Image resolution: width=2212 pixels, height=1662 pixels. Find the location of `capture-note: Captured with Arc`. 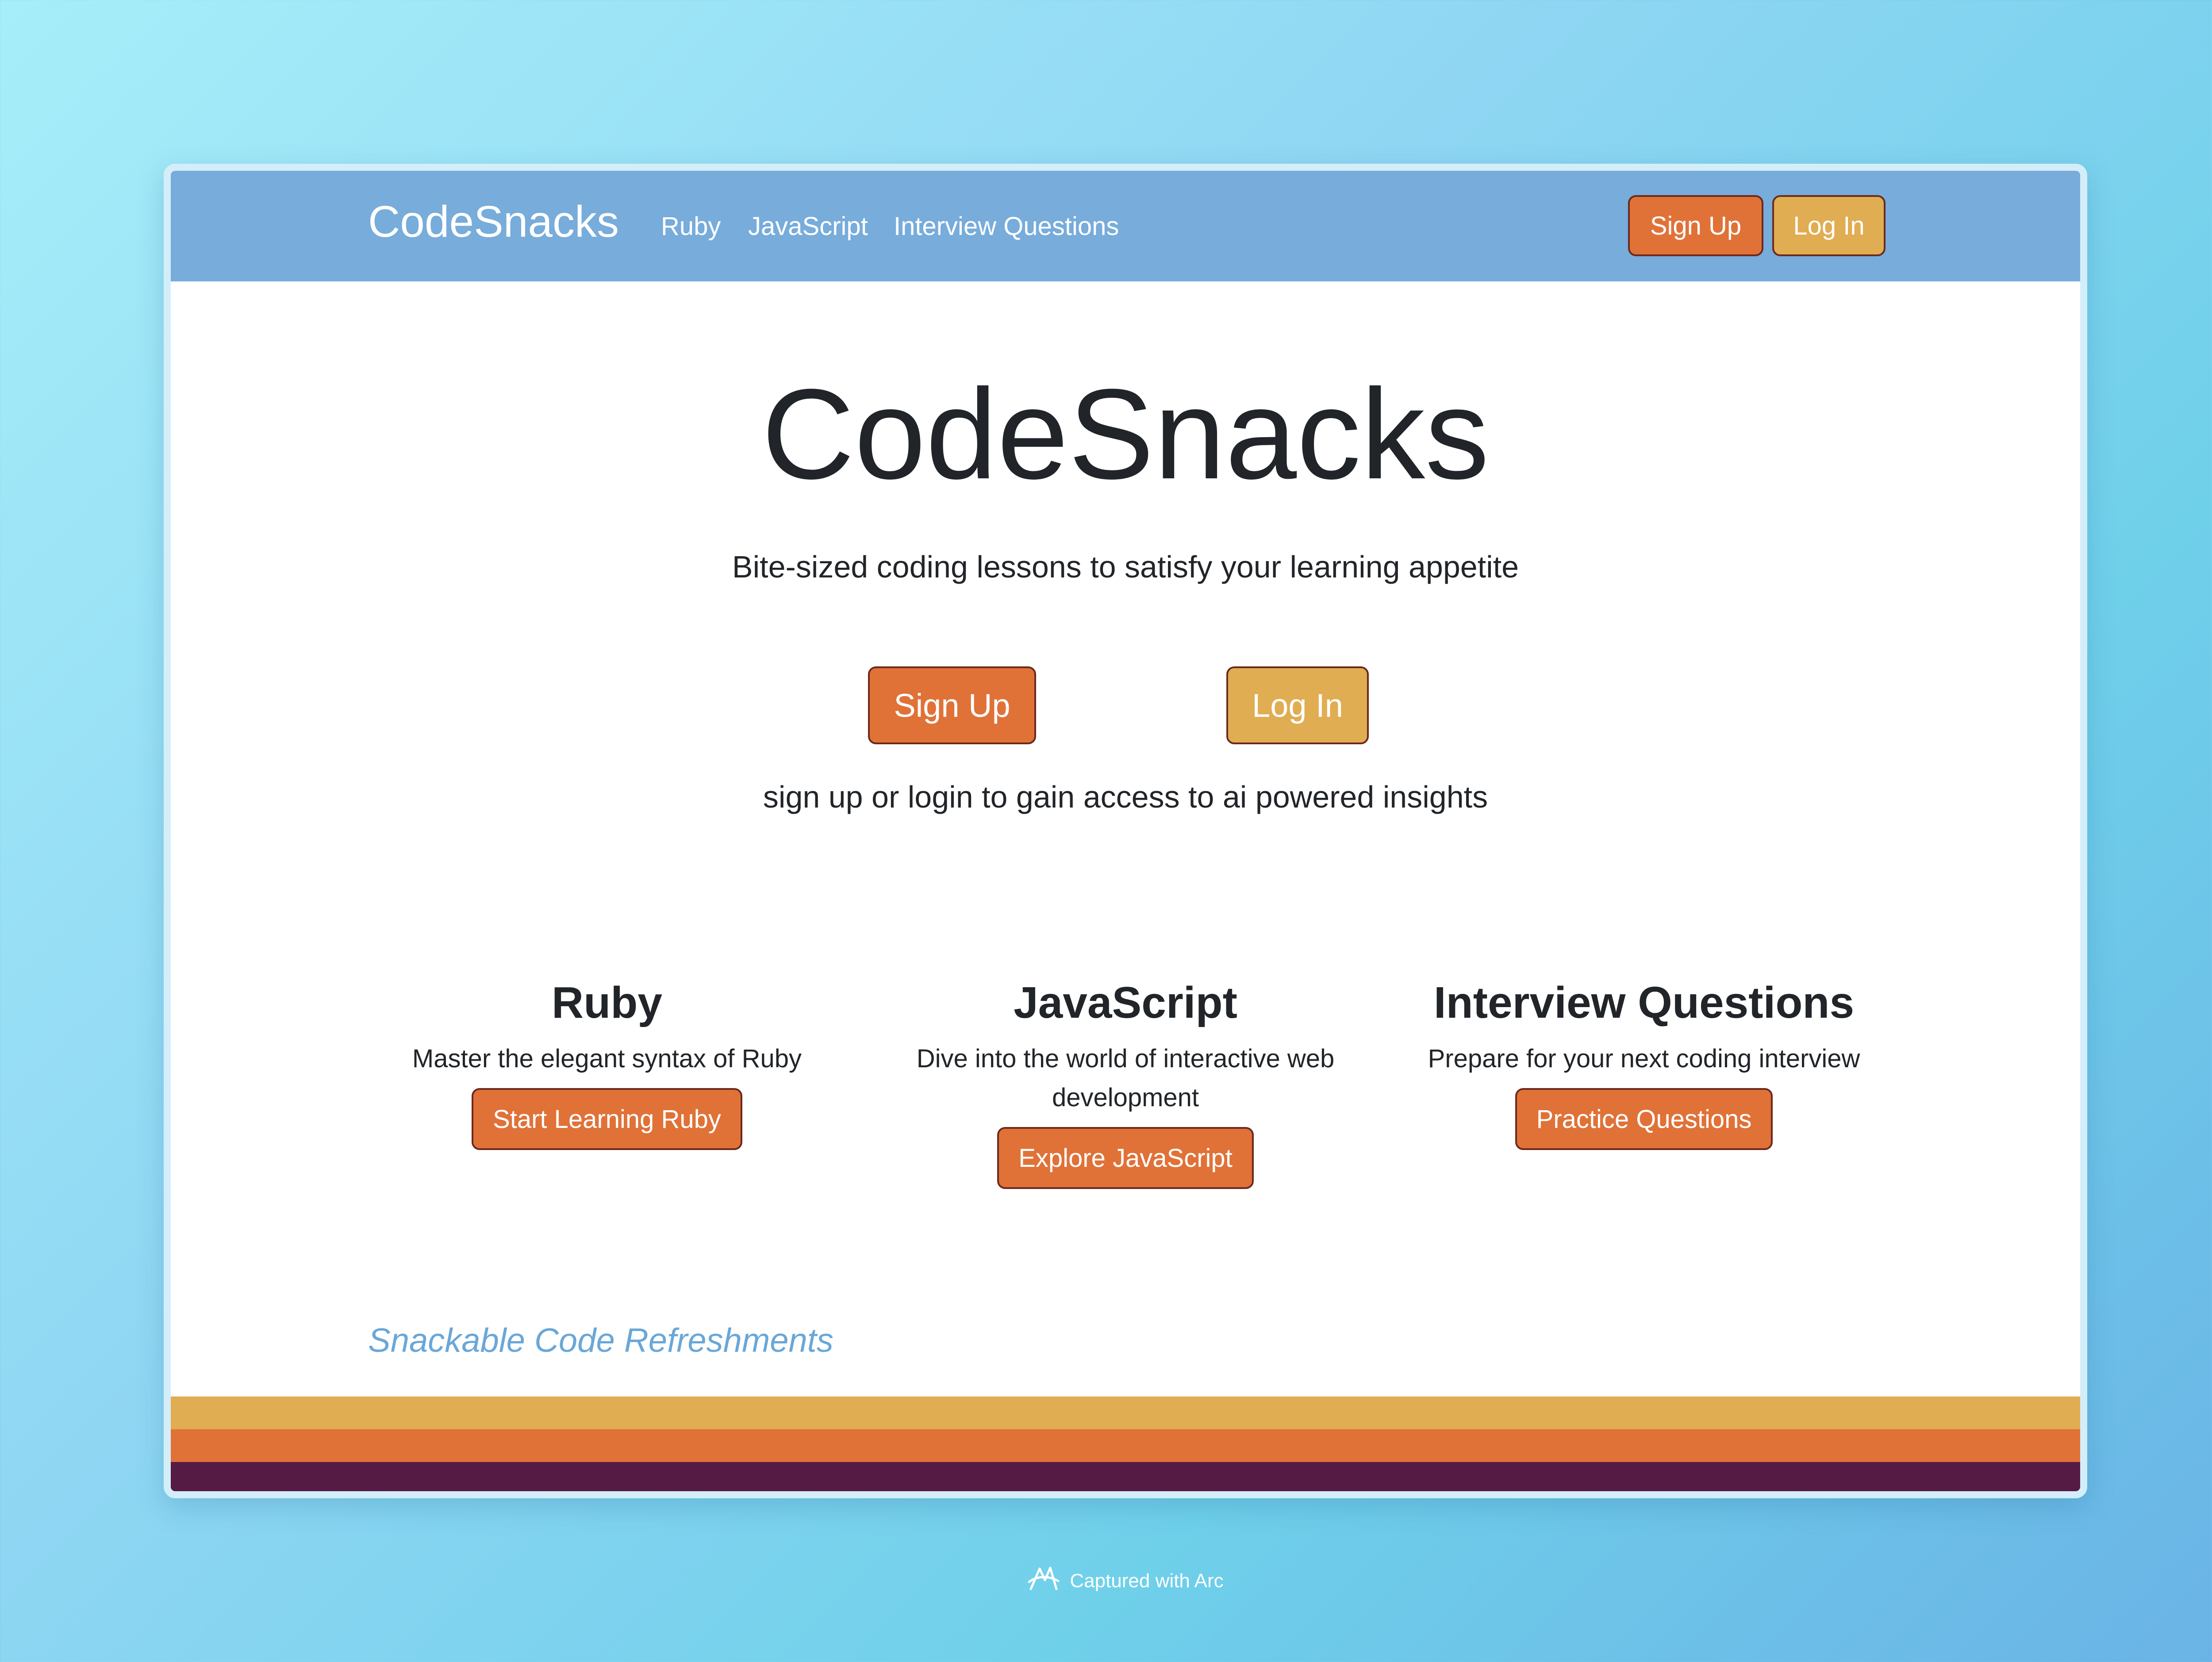

capture-note: Captured with Arc is located at coordinates (1106, 1580).